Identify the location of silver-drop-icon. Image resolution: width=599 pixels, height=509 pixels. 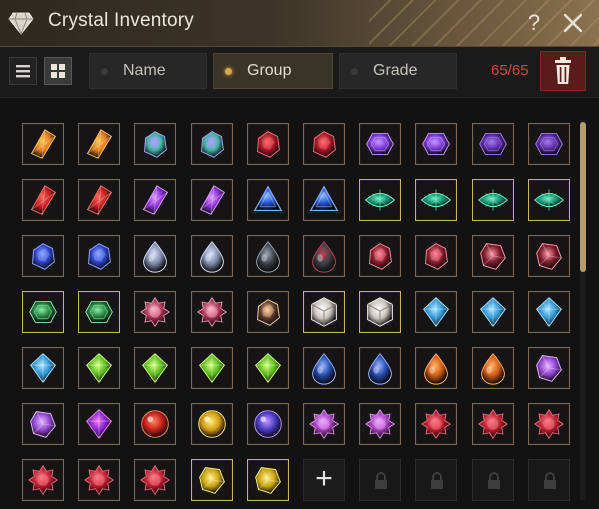
(211, 256).